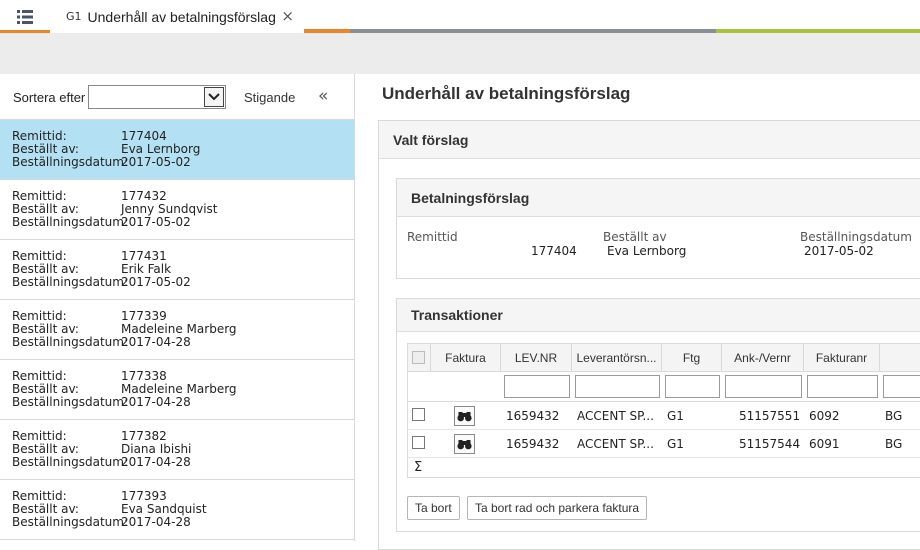  Describe the element at coordinates (214, 97) in the screenshot. I see `chevron-down-icon` at that location.